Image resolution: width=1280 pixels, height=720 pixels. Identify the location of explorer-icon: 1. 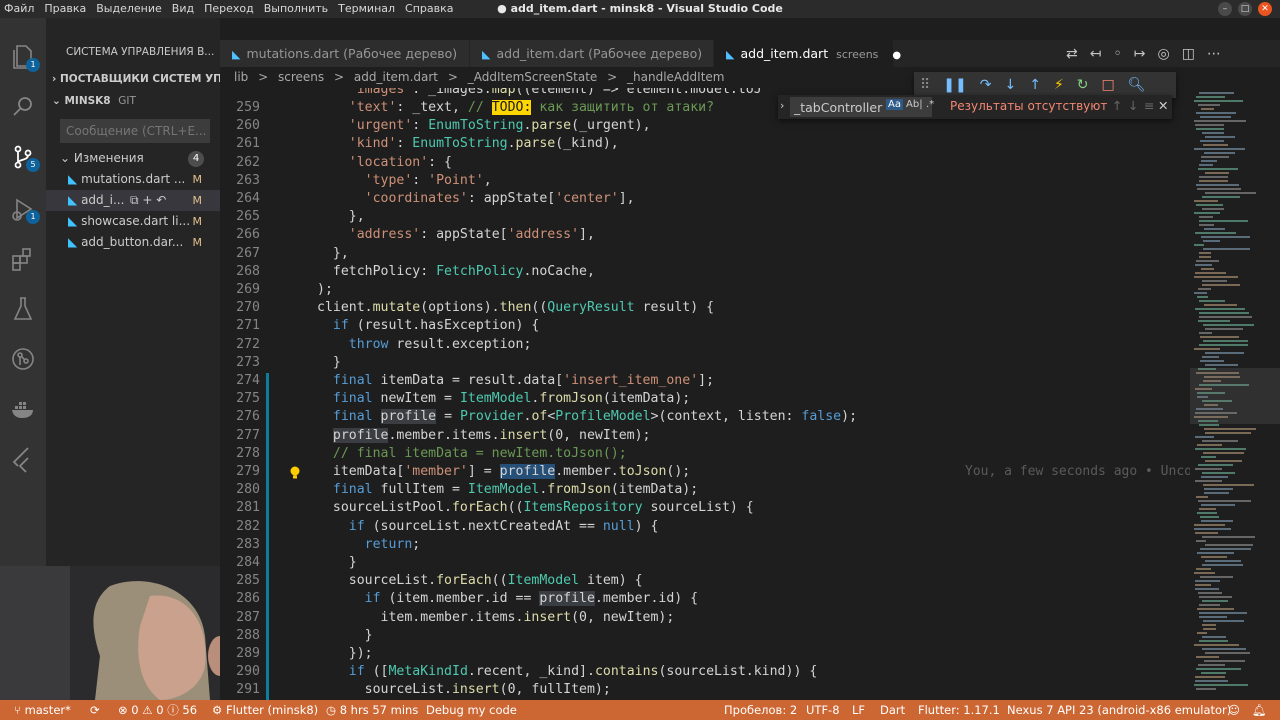
(24, 57).